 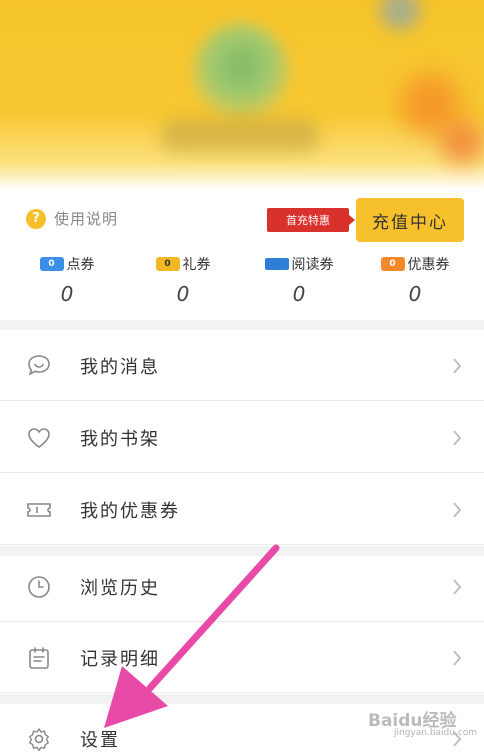 I want to click on menu-item-records: 记录明细, so click(x=242, y=658).